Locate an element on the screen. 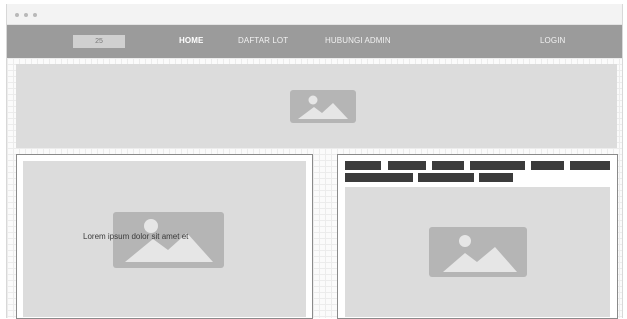 This screenshot has width=627, height=319. nav-link-daftar-lot: DAFTAR LOT is located at coordinates (263, 40).